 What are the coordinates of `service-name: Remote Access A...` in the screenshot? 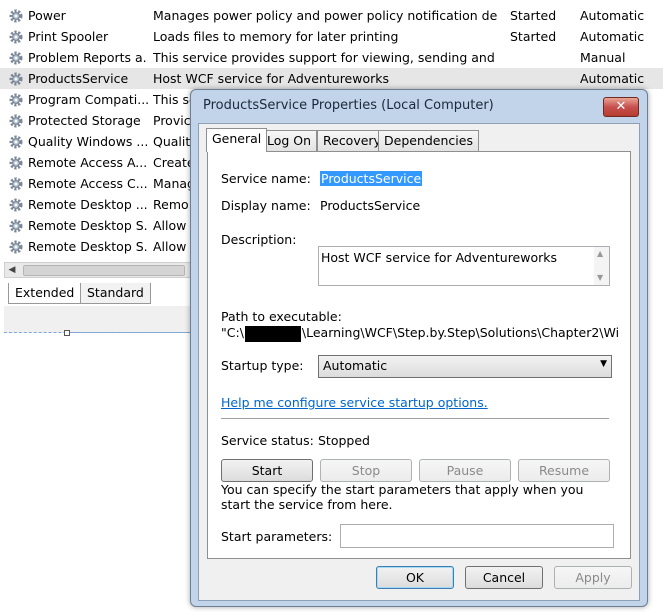 It's located at (88, 162).